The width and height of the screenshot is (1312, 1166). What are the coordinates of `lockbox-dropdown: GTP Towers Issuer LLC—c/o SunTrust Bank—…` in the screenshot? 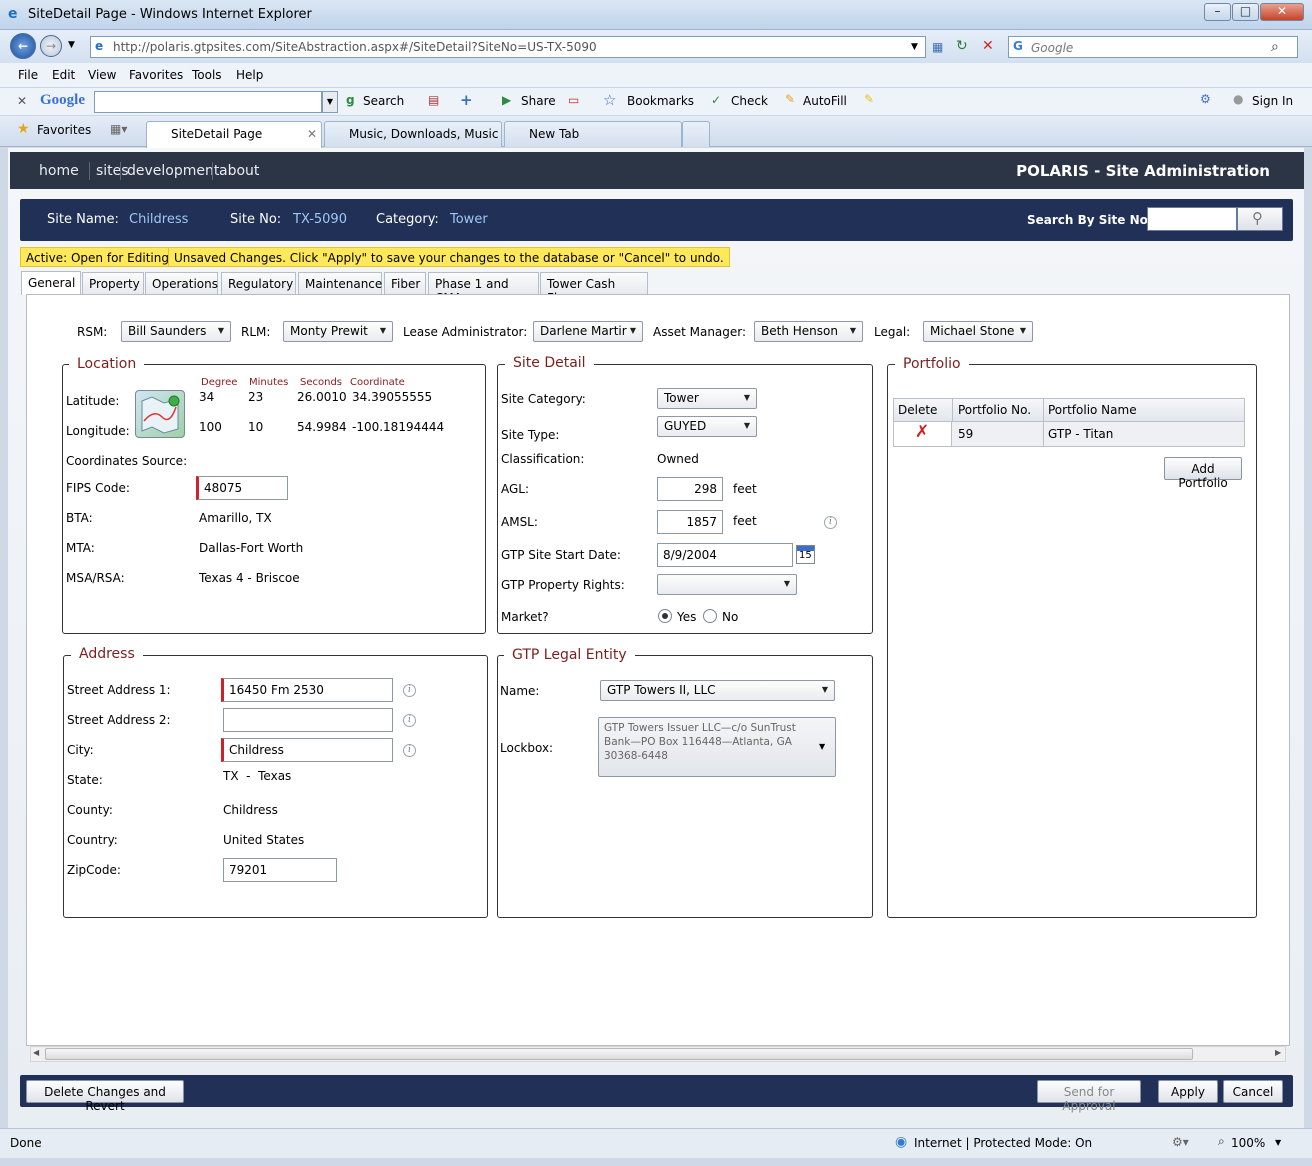 It's located at (717, 747).